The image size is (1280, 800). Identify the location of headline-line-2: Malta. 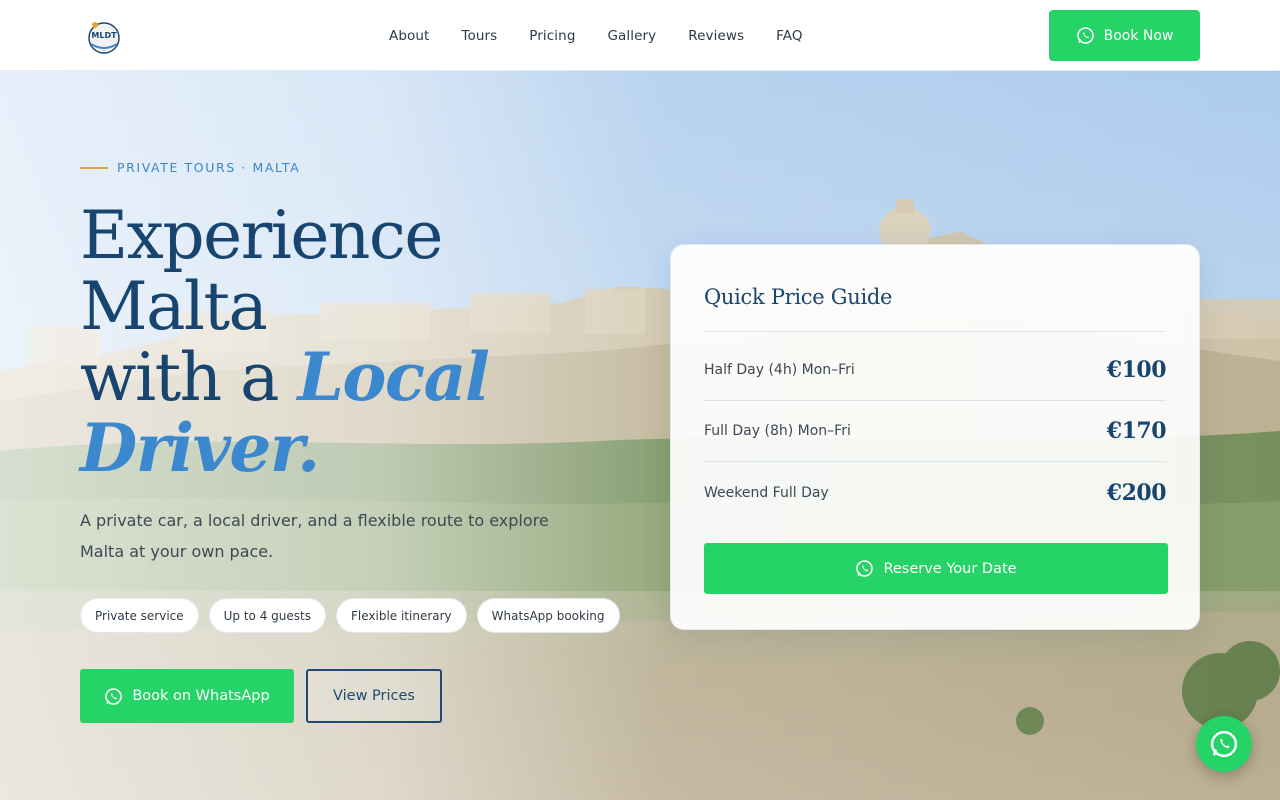
(174, 306).